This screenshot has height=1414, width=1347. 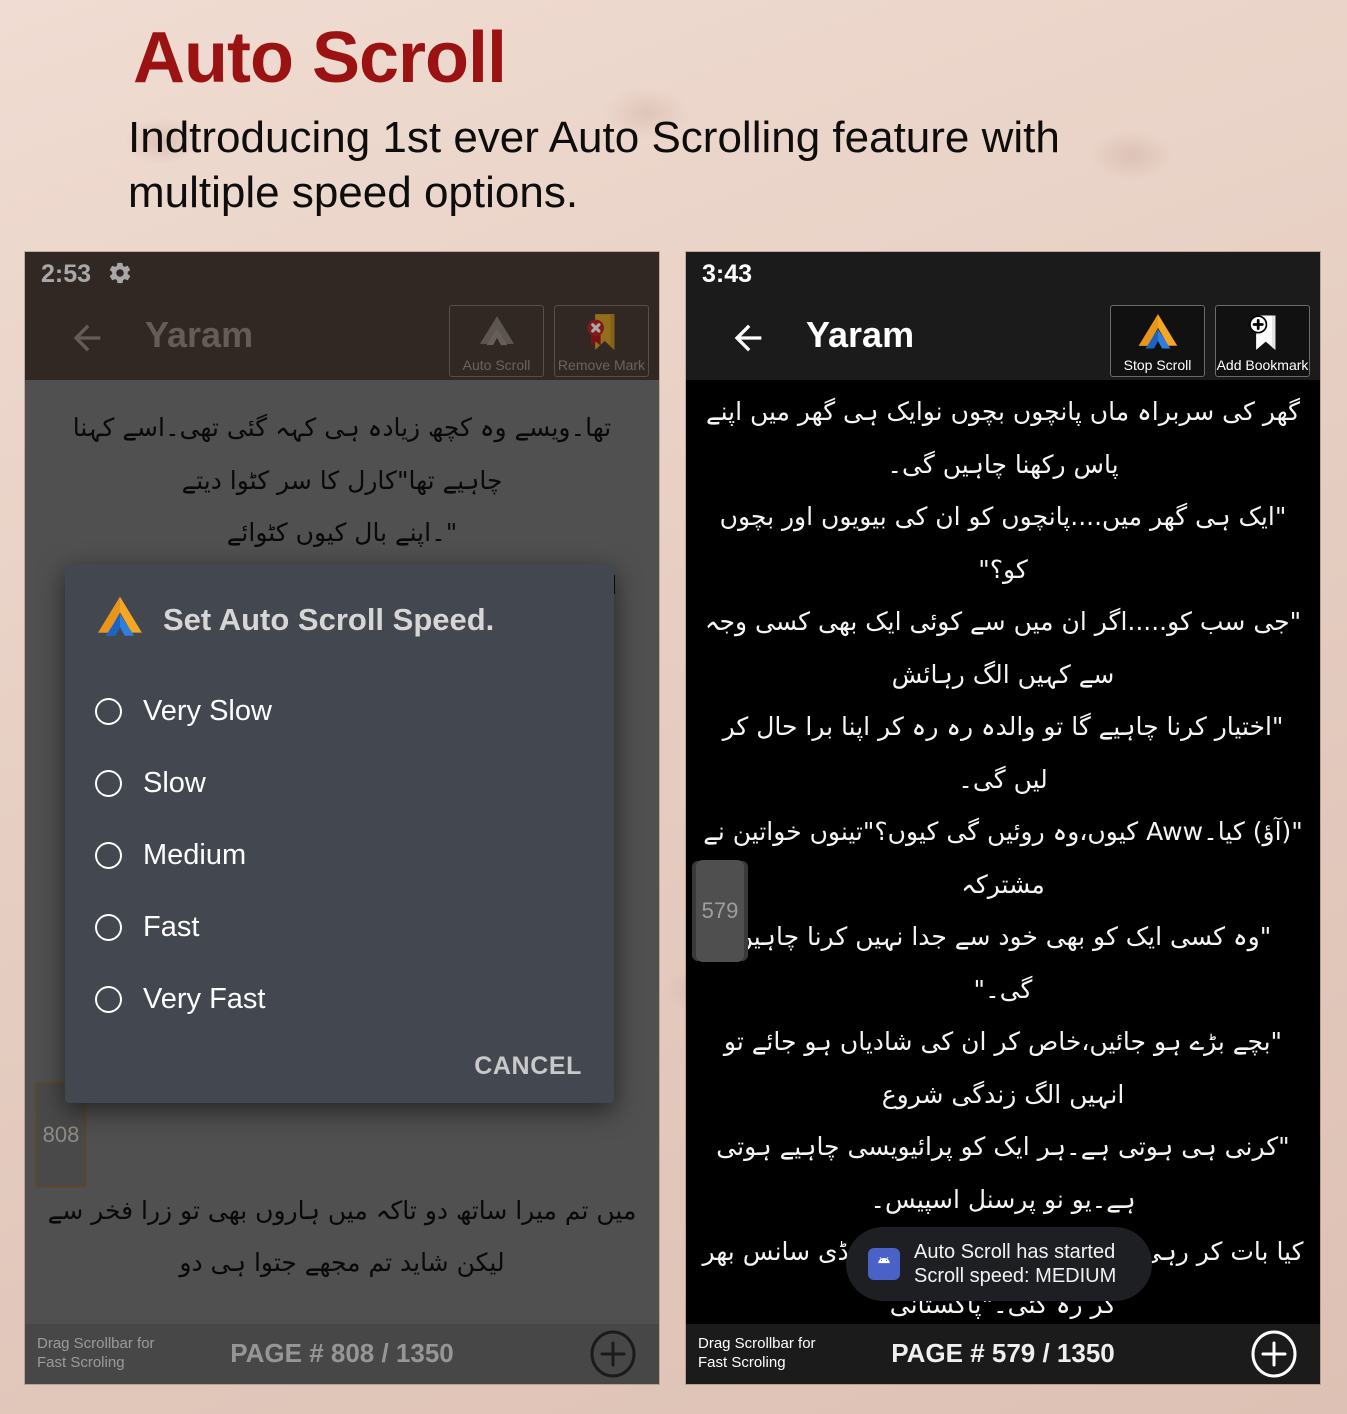 What do you see at coordinates (339, 711) in the screenshot?
I see `radio-option-very-slow: Very Slow` at bounding box center [339, 711].